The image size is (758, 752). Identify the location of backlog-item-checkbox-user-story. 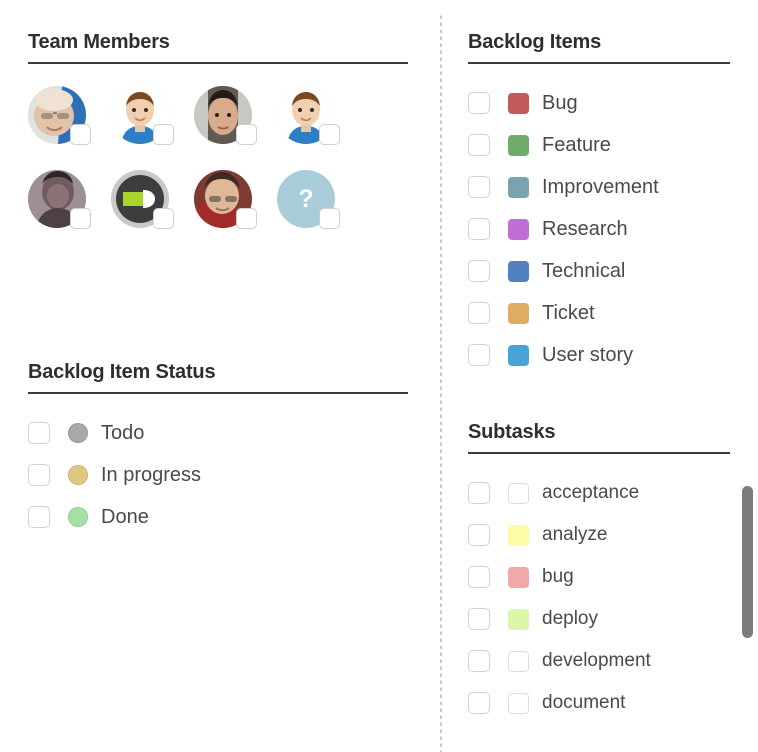
(479, 355).